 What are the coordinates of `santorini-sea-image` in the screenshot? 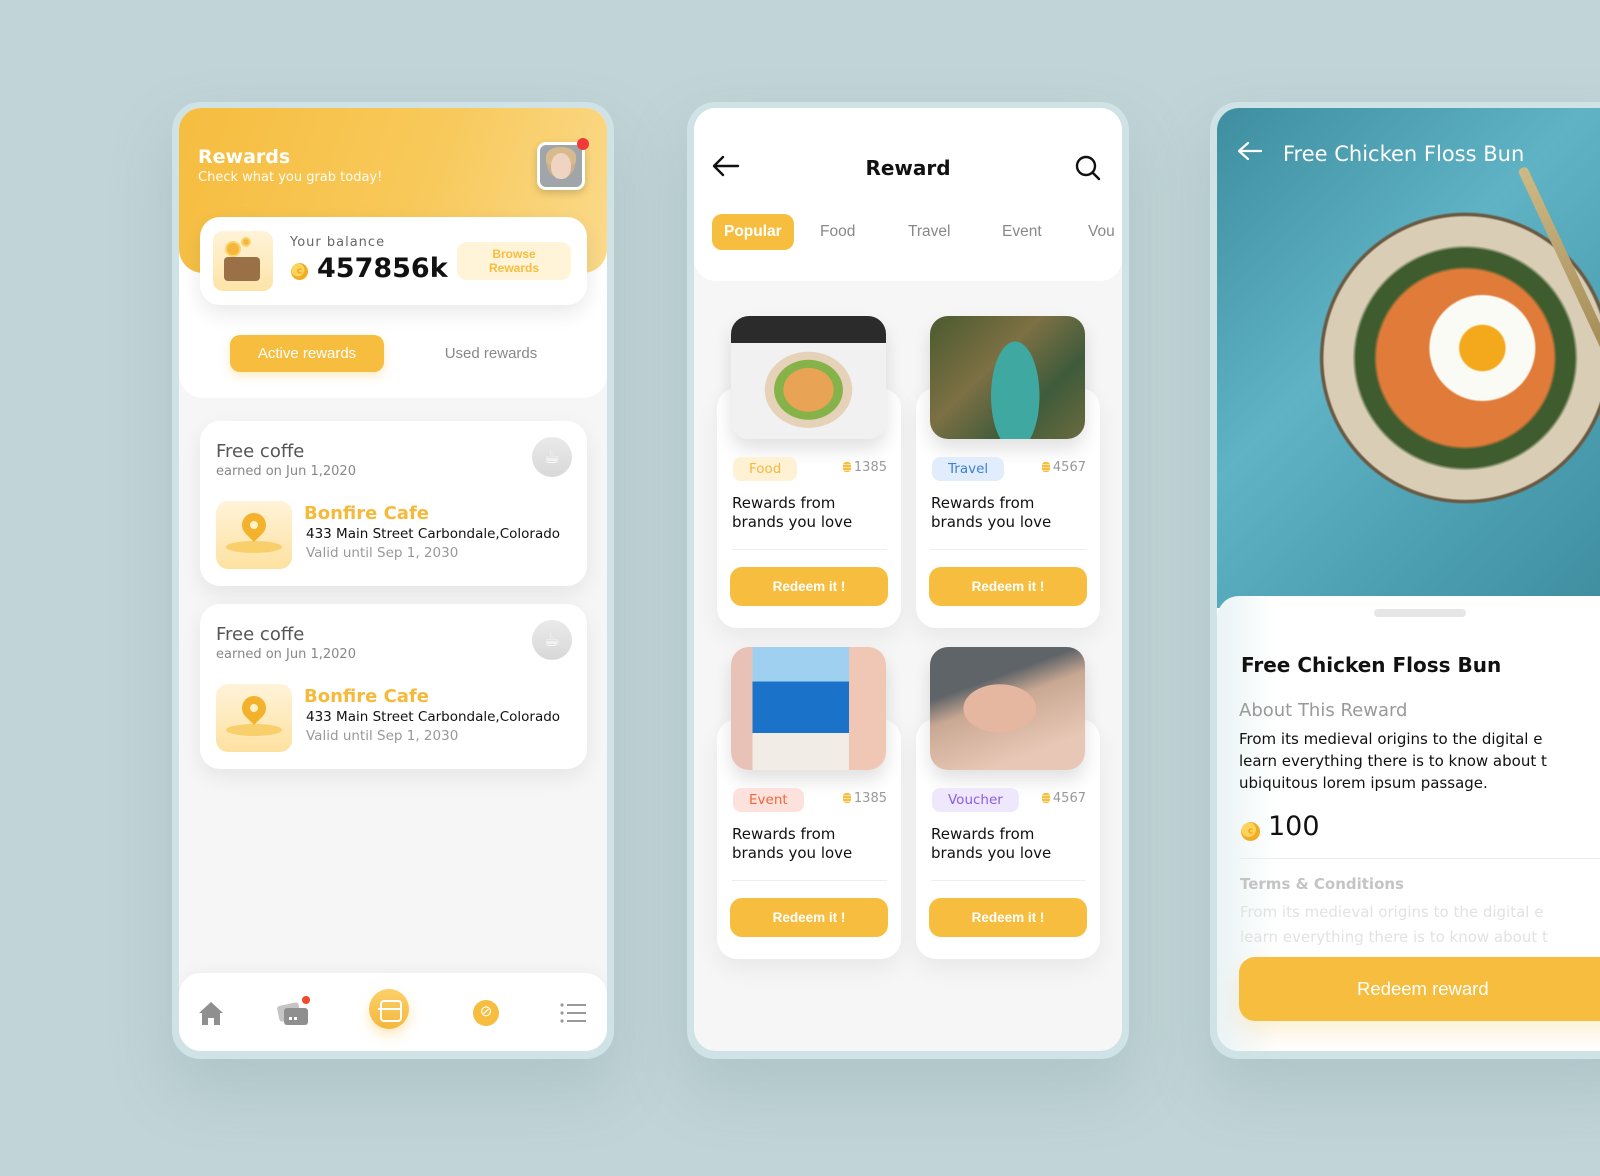 It's located at (808, 708).